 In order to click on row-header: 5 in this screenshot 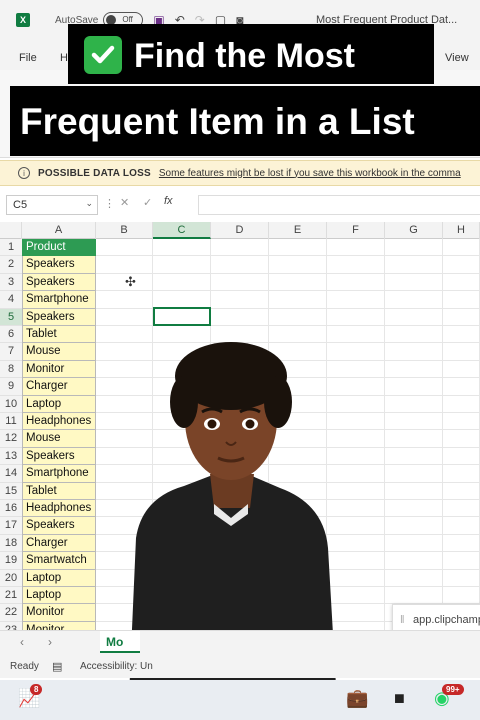, I will do `click(11, 317)`.